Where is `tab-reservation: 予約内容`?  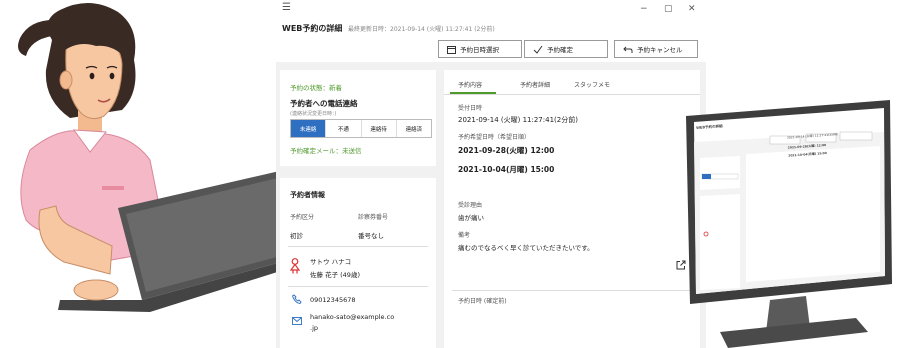
tab-reservation: 予約内容 is located at coordinates (470, 84).